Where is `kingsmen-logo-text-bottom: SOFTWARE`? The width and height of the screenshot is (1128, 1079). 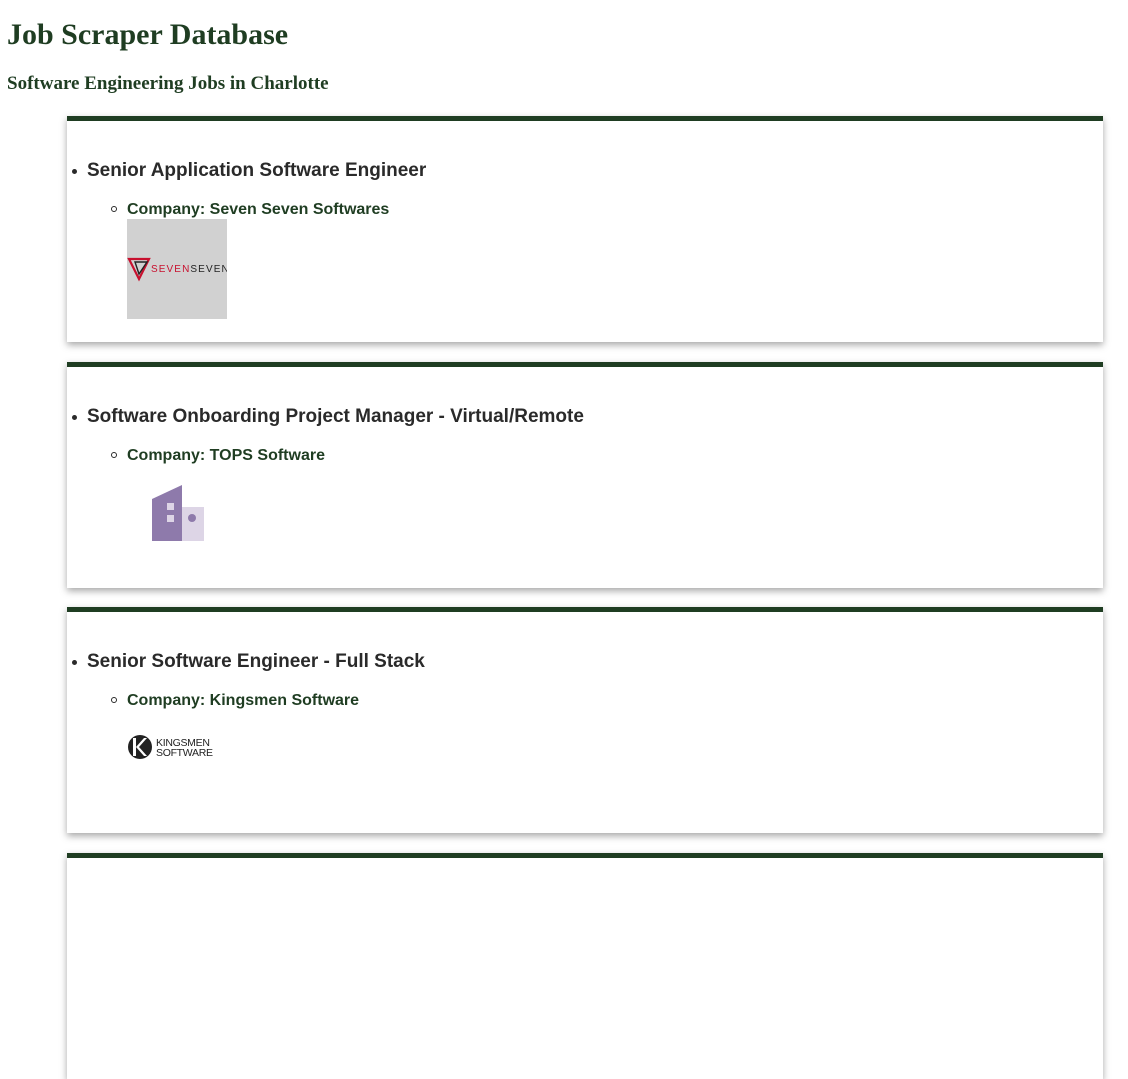 kingsmen-logo-text-bottom: SOFTWARE is located at coordinates (184, 753).